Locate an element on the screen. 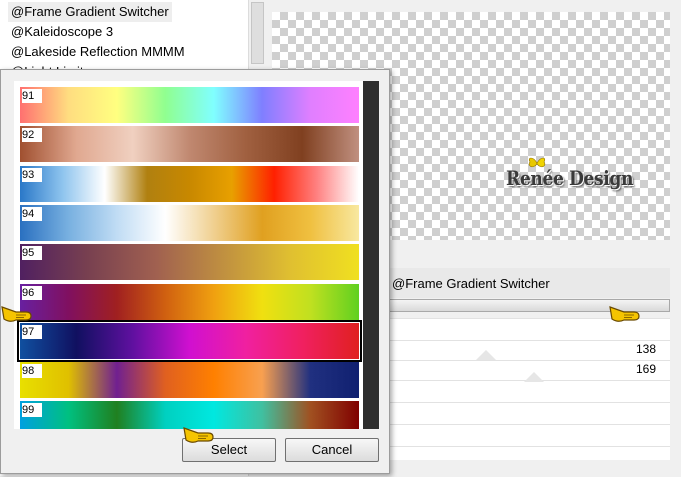 This screenshot has height=477, width=681. swatch-number: 96 is located at coordinates (32, 292).